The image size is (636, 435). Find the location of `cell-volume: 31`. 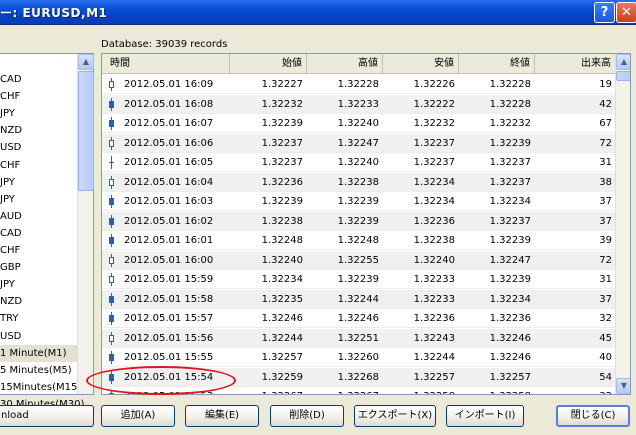

cell-volume: 31 is located at coordinates (605, 162).